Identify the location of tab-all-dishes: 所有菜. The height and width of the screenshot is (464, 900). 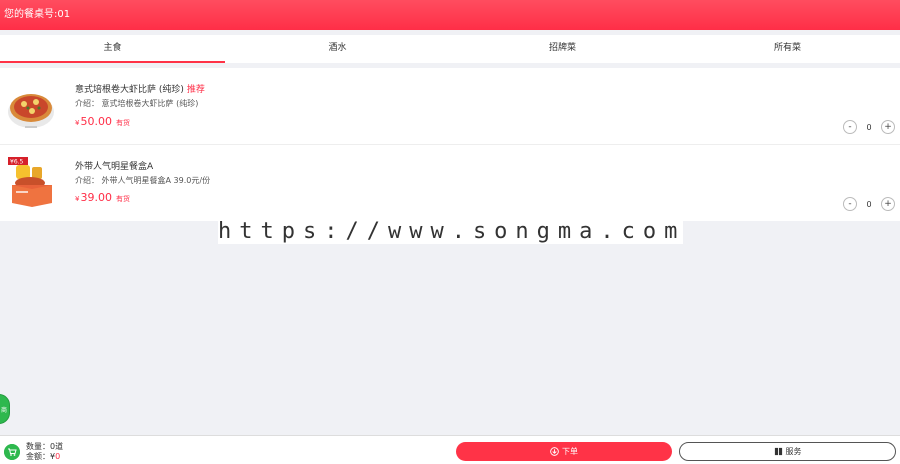
(787, 49).